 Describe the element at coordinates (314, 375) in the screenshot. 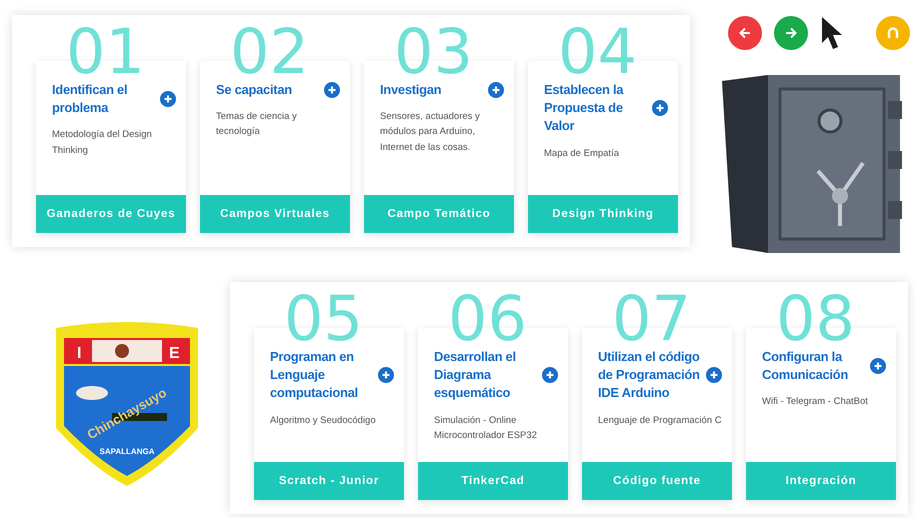

I see `step-title: Programan en Lenguaje computacional` at that location.